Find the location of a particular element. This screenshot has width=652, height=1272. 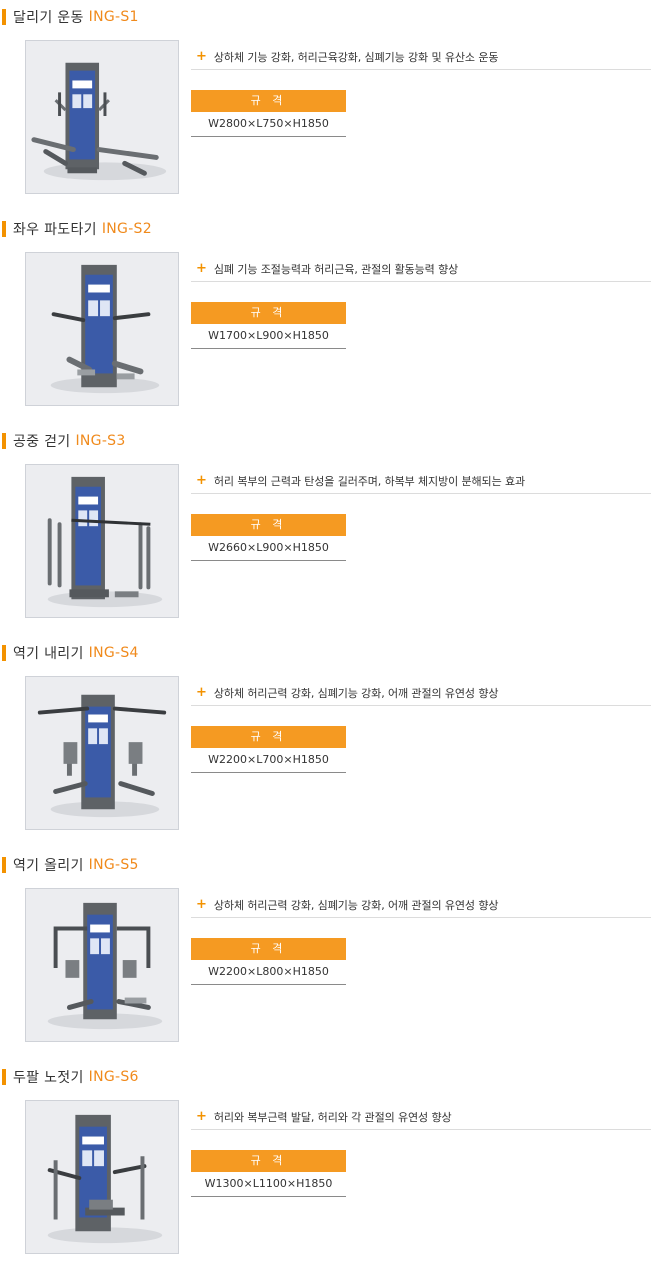

product-code: ING-S1 is located at coordinates (113, 17).